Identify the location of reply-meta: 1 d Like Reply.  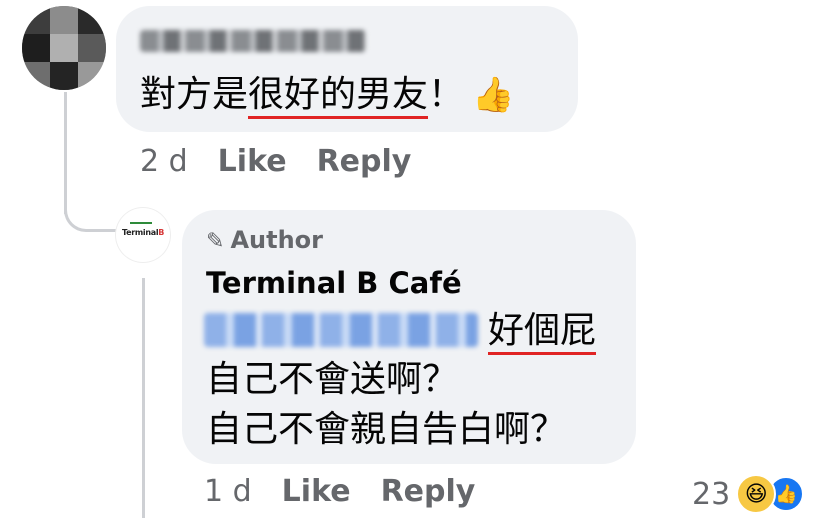
(339, 491).